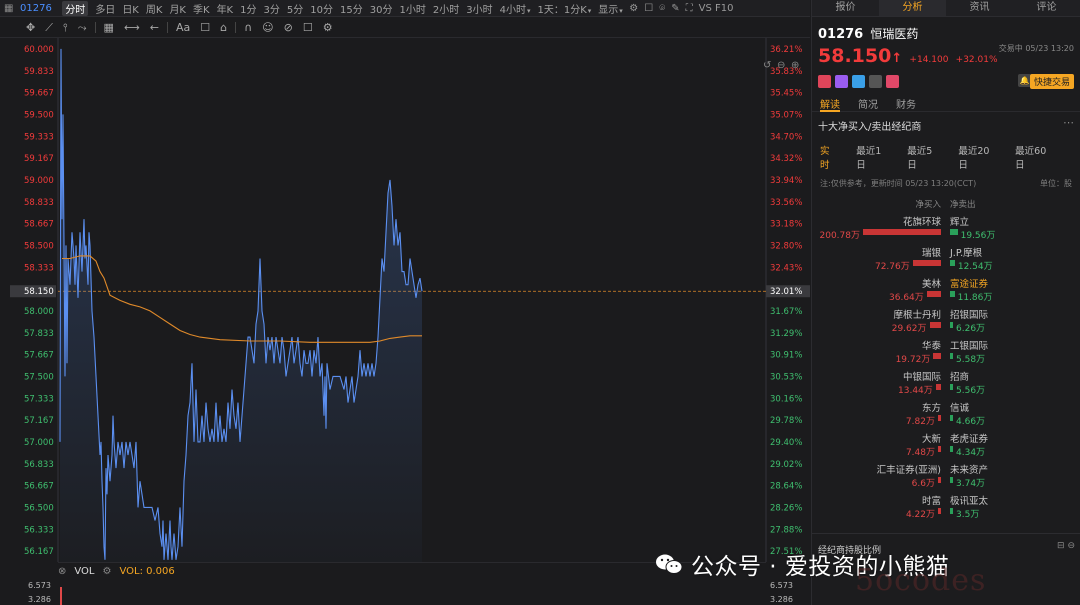  What do you see at coordinates (610, 8) in the screenshot?
I see `timeframe-18: 显示` at bounding box center [610, 8].